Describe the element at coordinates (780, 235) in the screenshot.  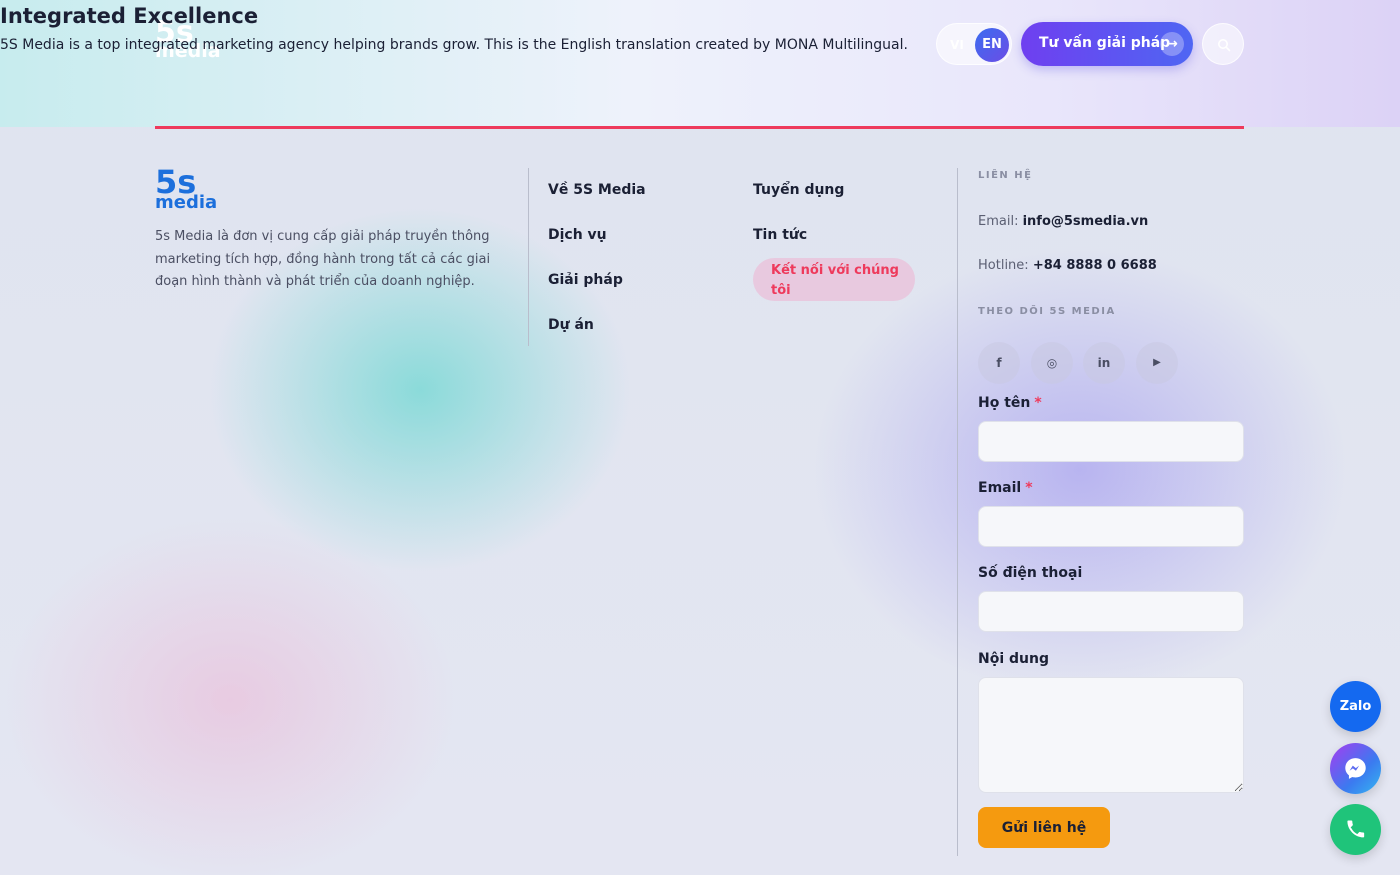
I see `footer-link-news: Tin tức` at that location.